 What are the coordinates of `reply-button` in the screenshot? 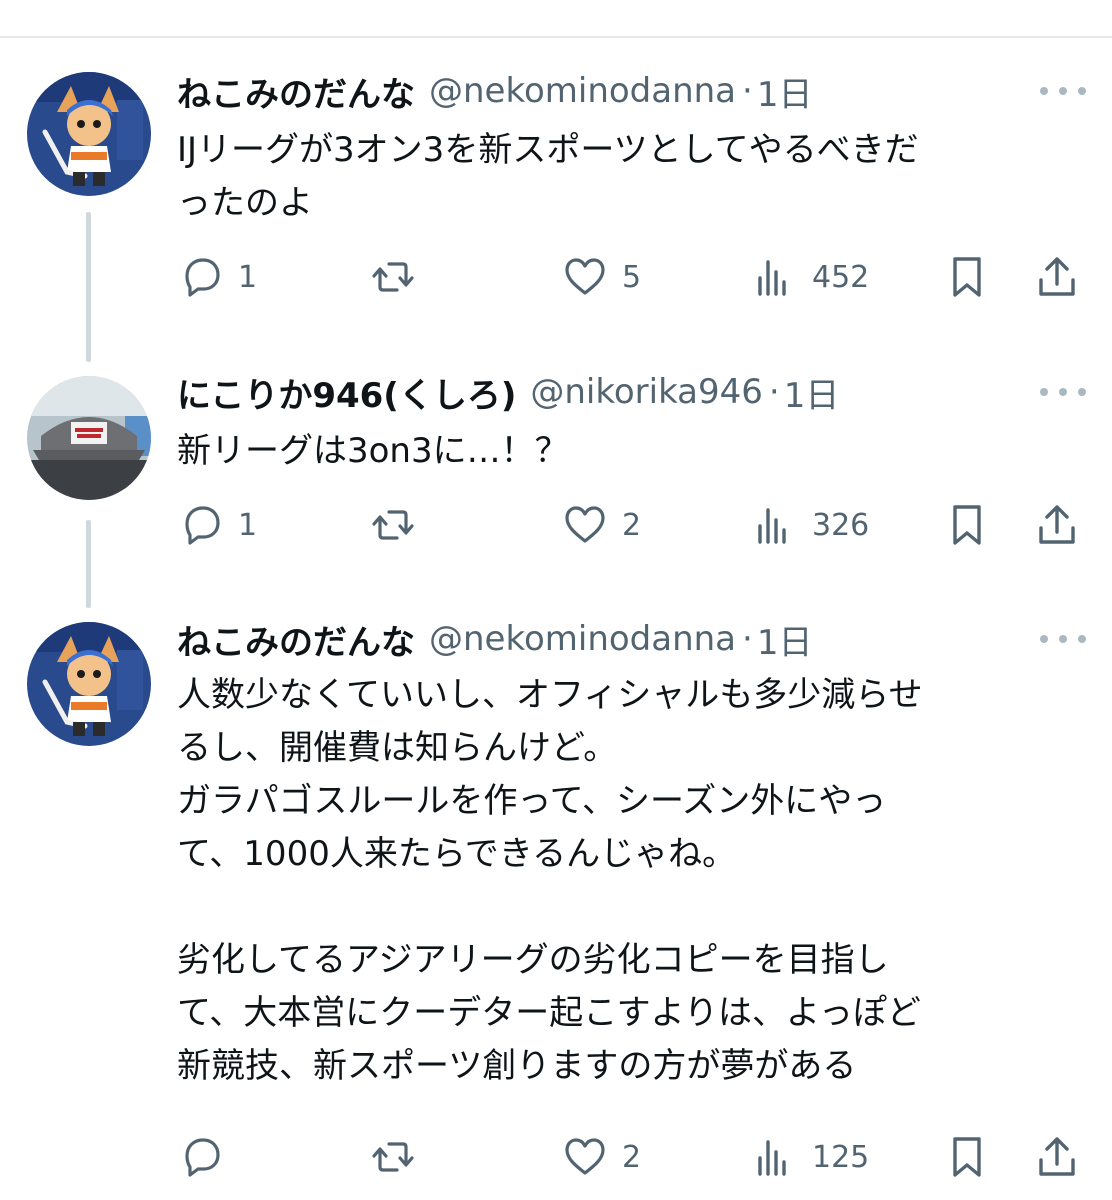 It's located at (208, 1157).